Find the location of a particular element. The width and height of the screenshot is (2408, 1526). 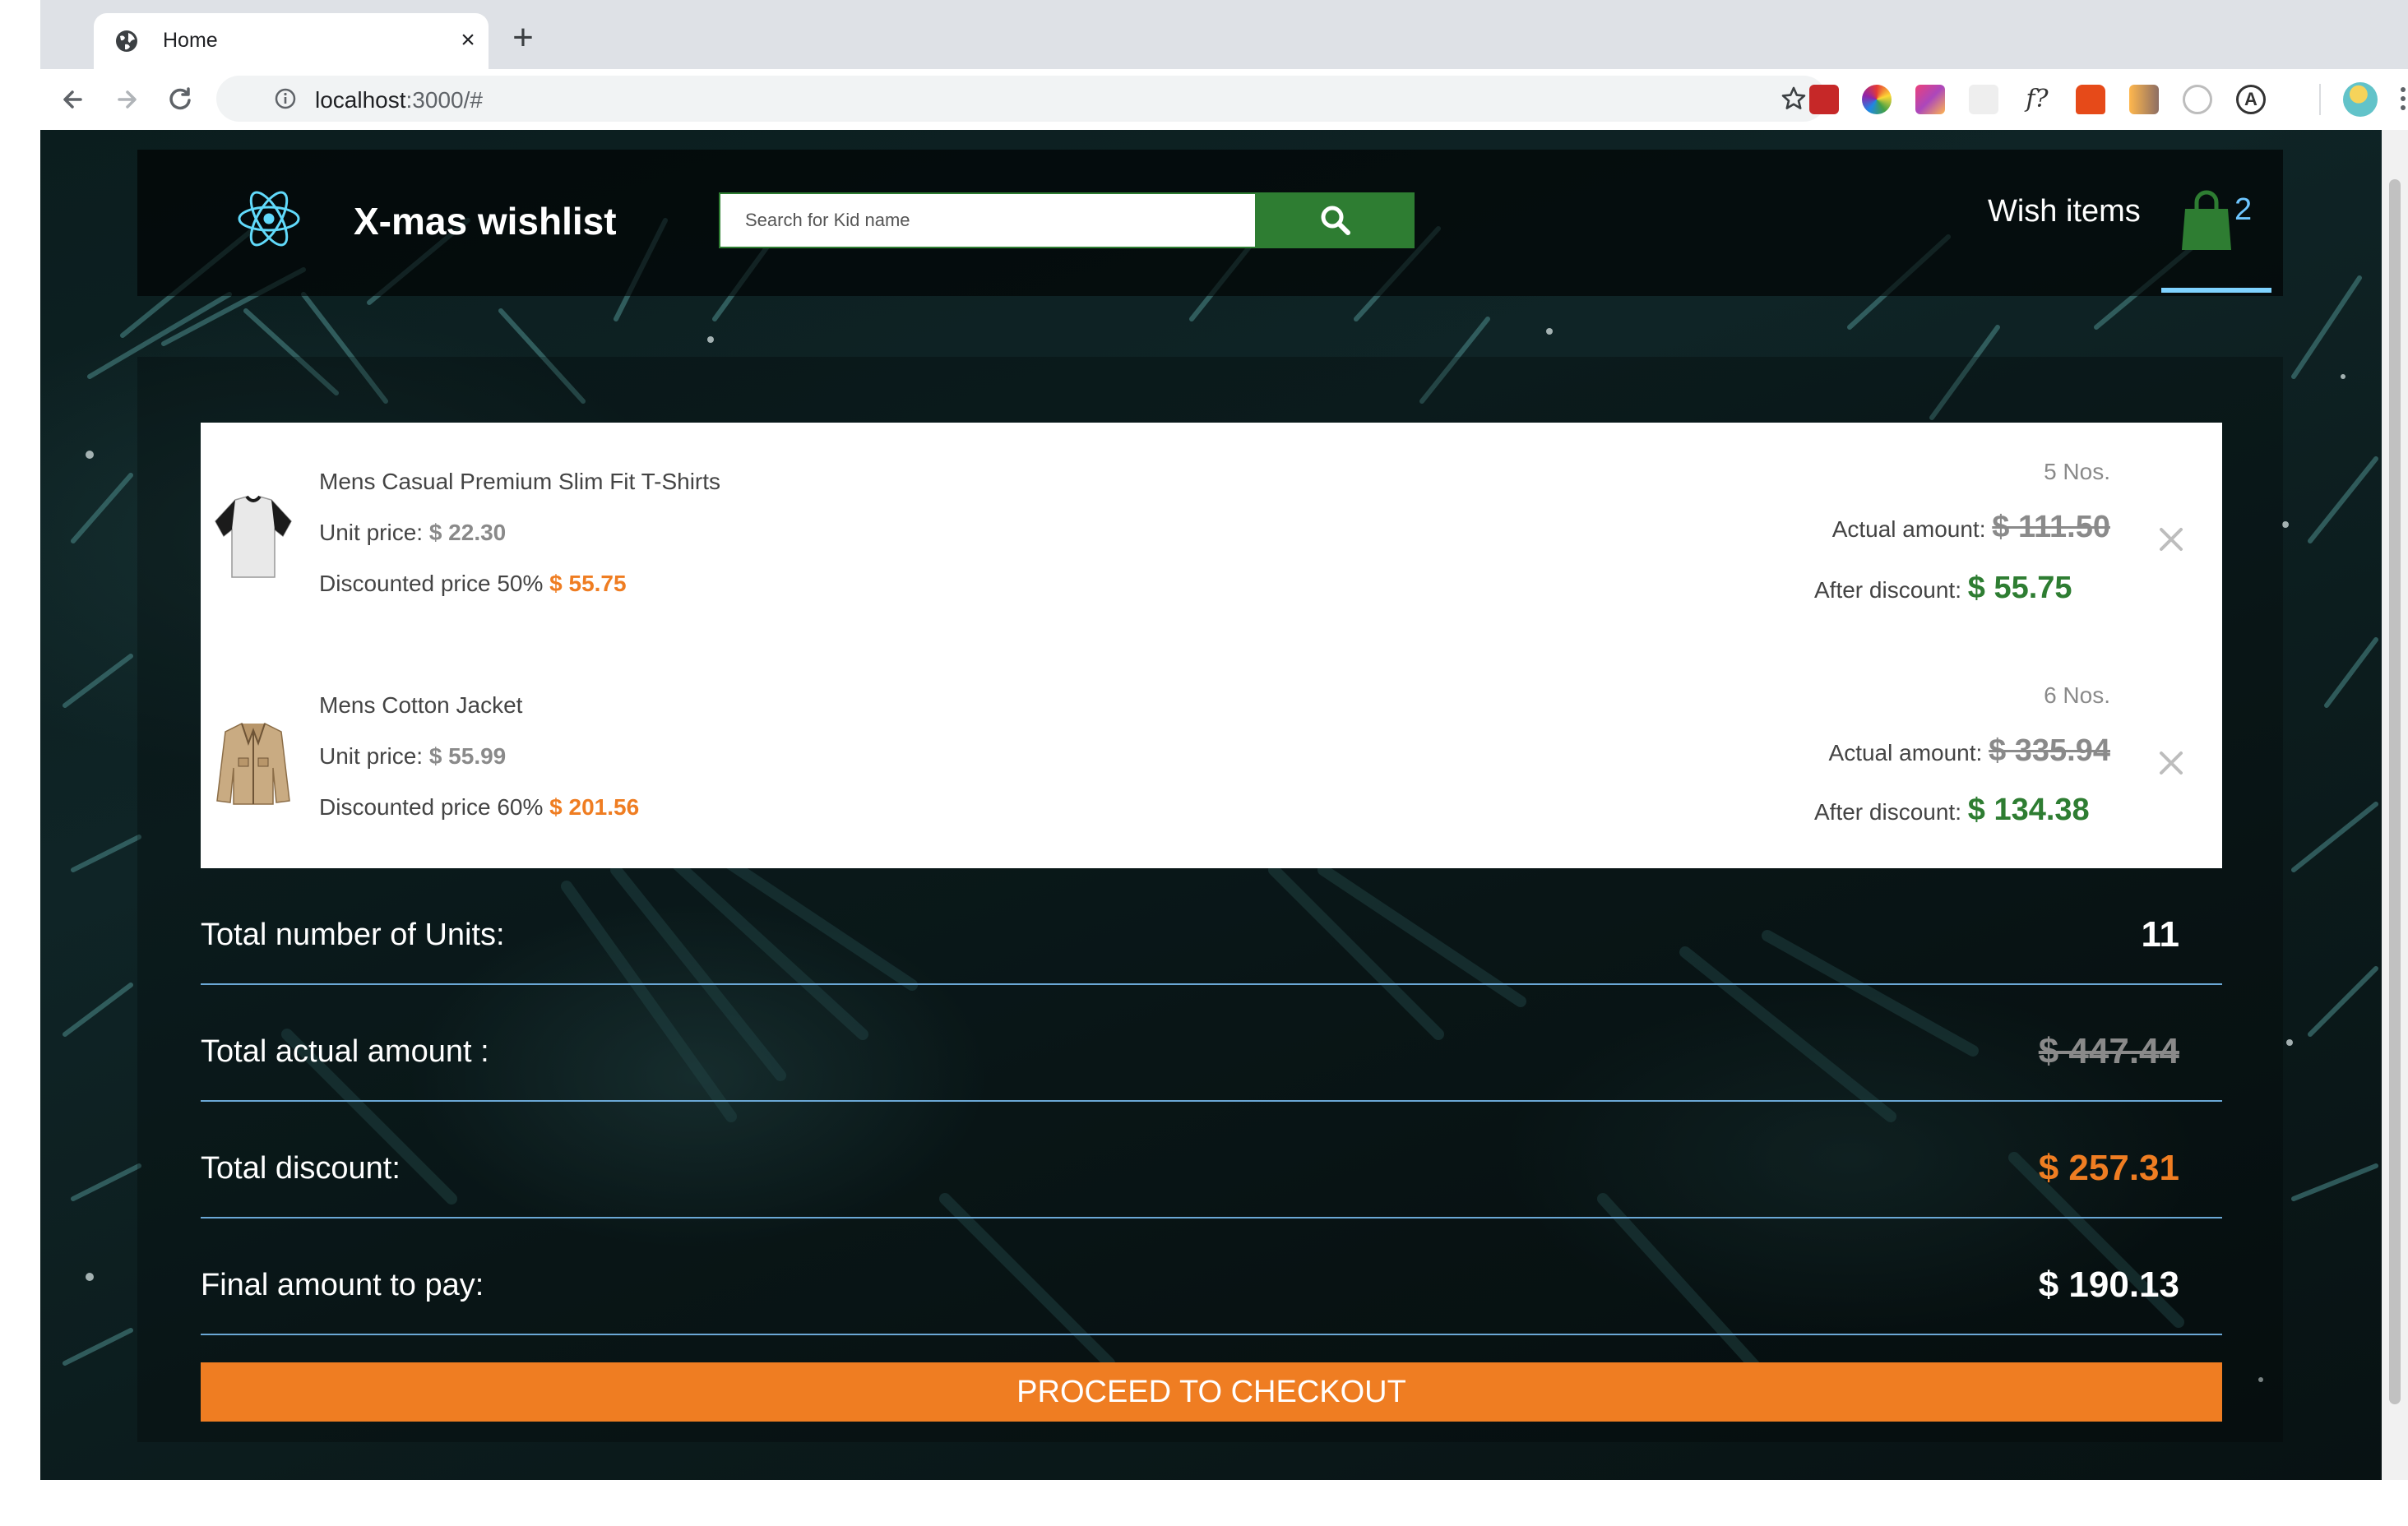

discounted-price-line: Discounted price 50% $ 55.75 is located at coordinates (473, 583).